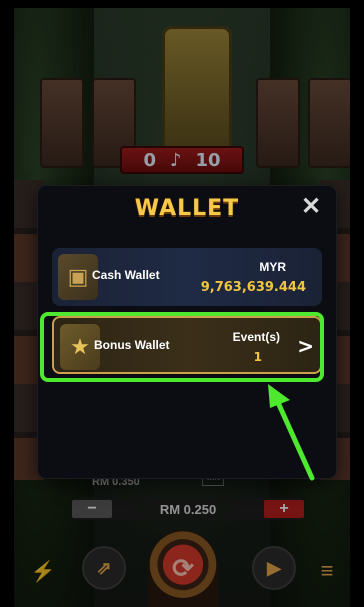 Image resolution: width=364 pixels, height=607 pixels. Describe the element at coordinates (126, 275) in the screenshot. I see `cash-wallet-label: Cash Wallet` at that location.